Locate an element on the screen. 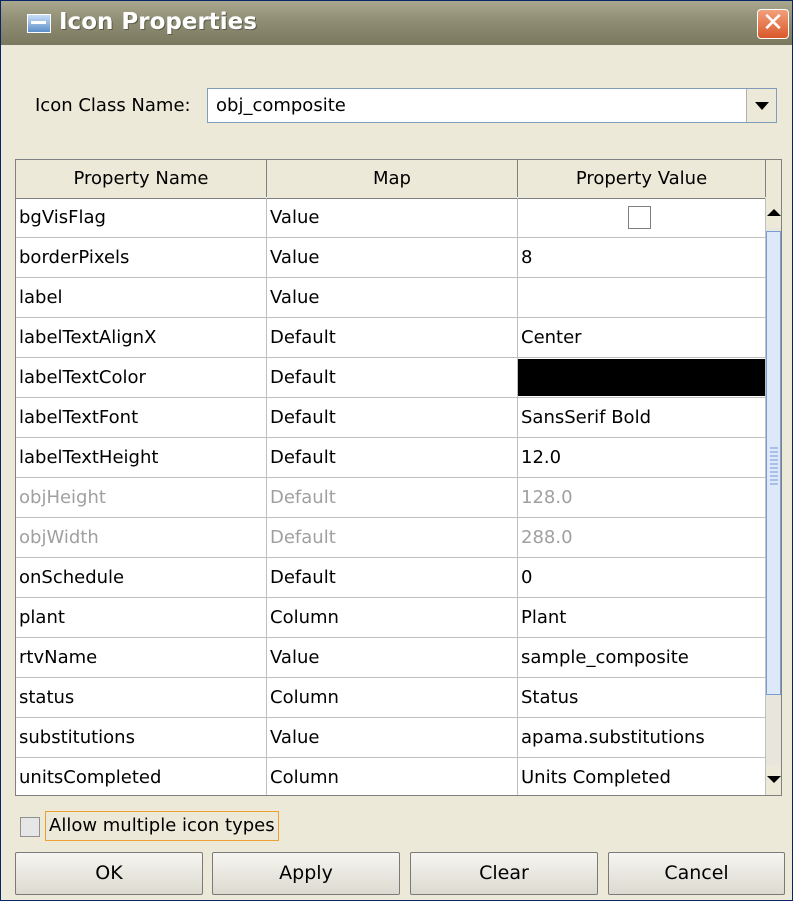 Image resolution: width=793 pixels, height=901 pixels. table-row: substitutions Value apama.substitutions is located at coordinates (391, 738).